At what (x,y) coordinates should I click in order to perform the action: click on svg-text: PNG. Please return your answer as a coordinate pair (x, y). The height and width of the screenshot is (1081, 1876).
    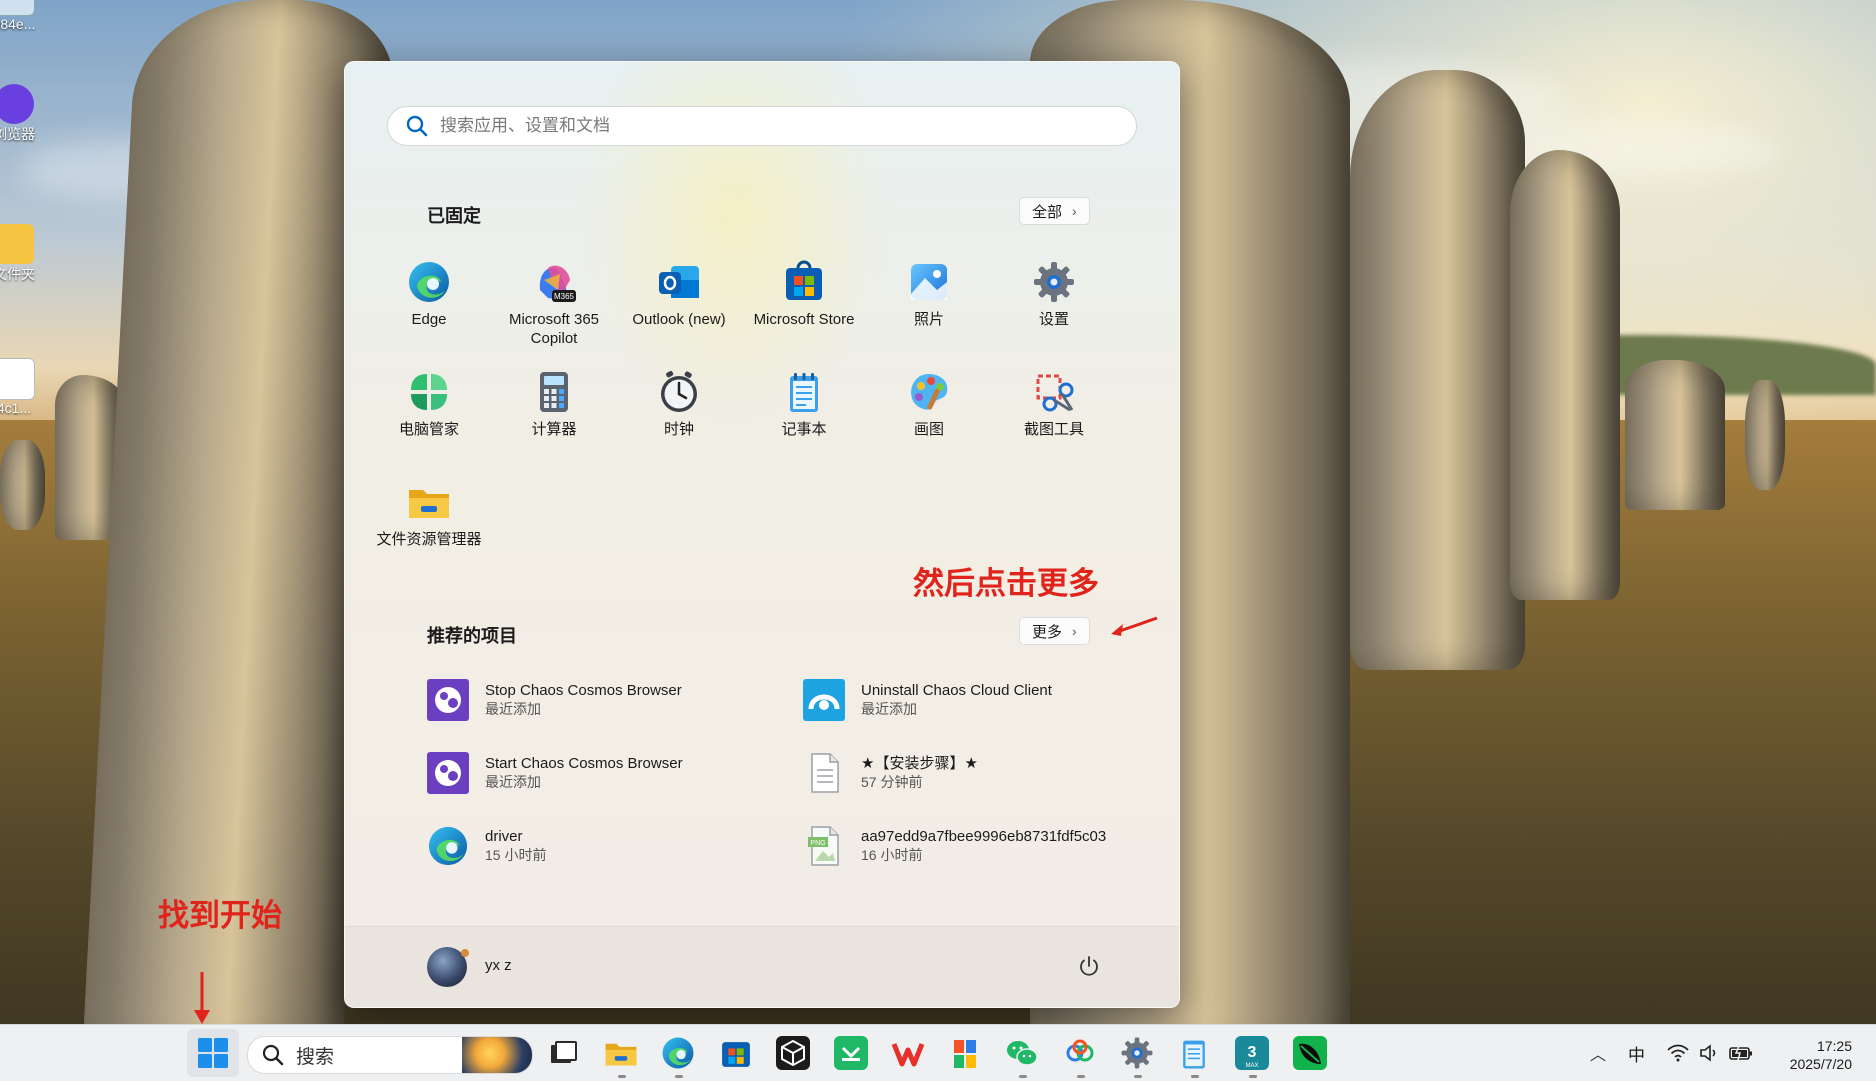
    Looking at the image, I should click on (817, 843).